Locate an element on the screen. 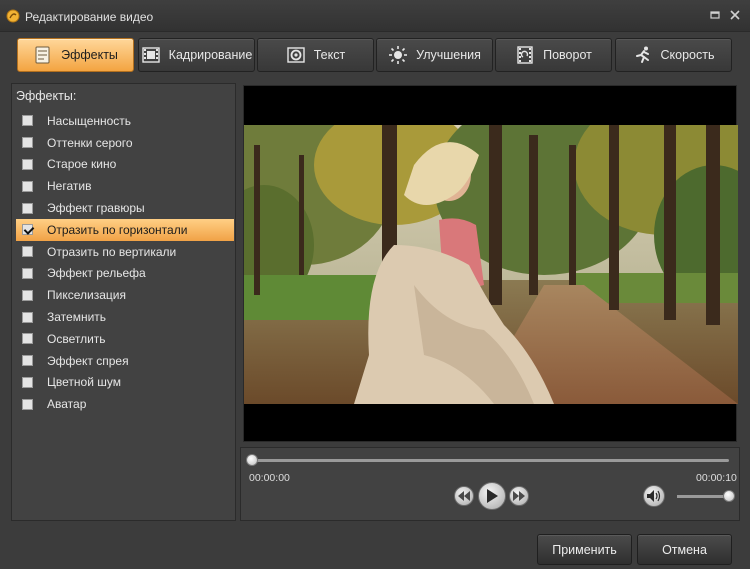 The image size is (750, 569). effect-label: Осветлить is located at coordinates (76, 338).